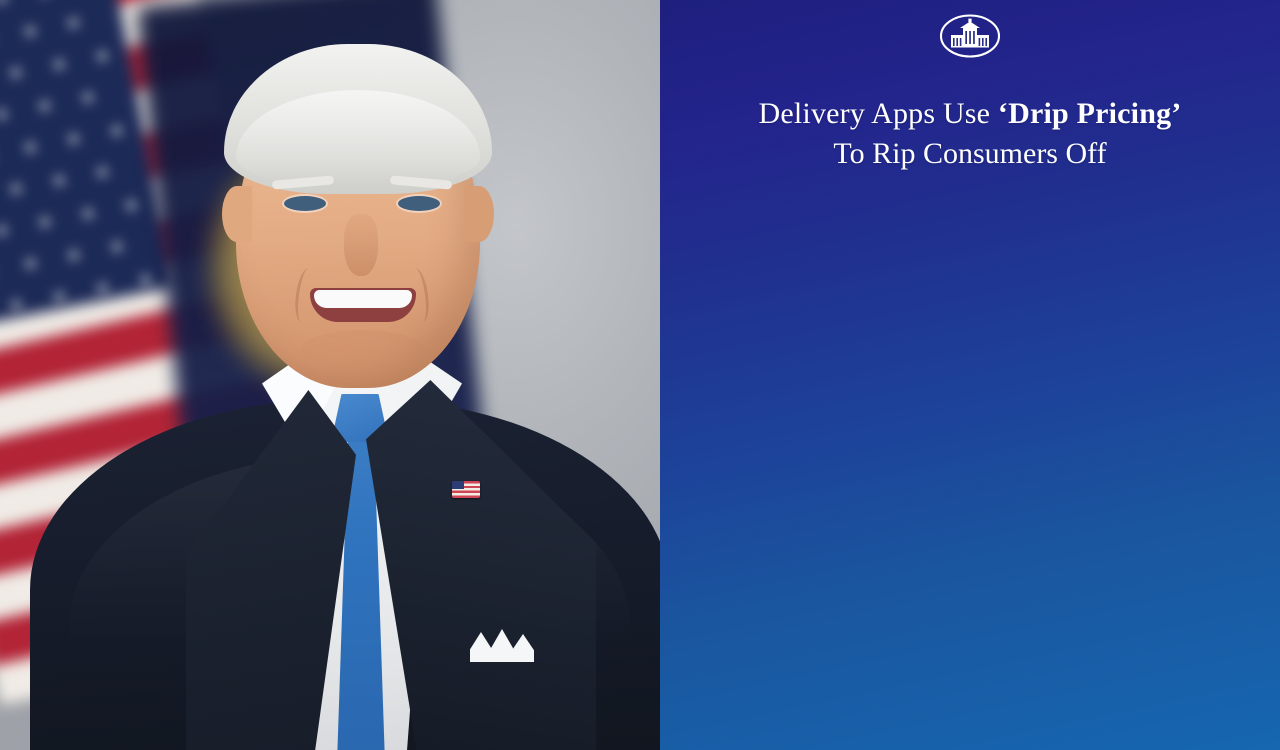 The height and width of the screenshot is (750, 1280). I want to click on us-flag-lapel-pin-icon, so click(466, 489).